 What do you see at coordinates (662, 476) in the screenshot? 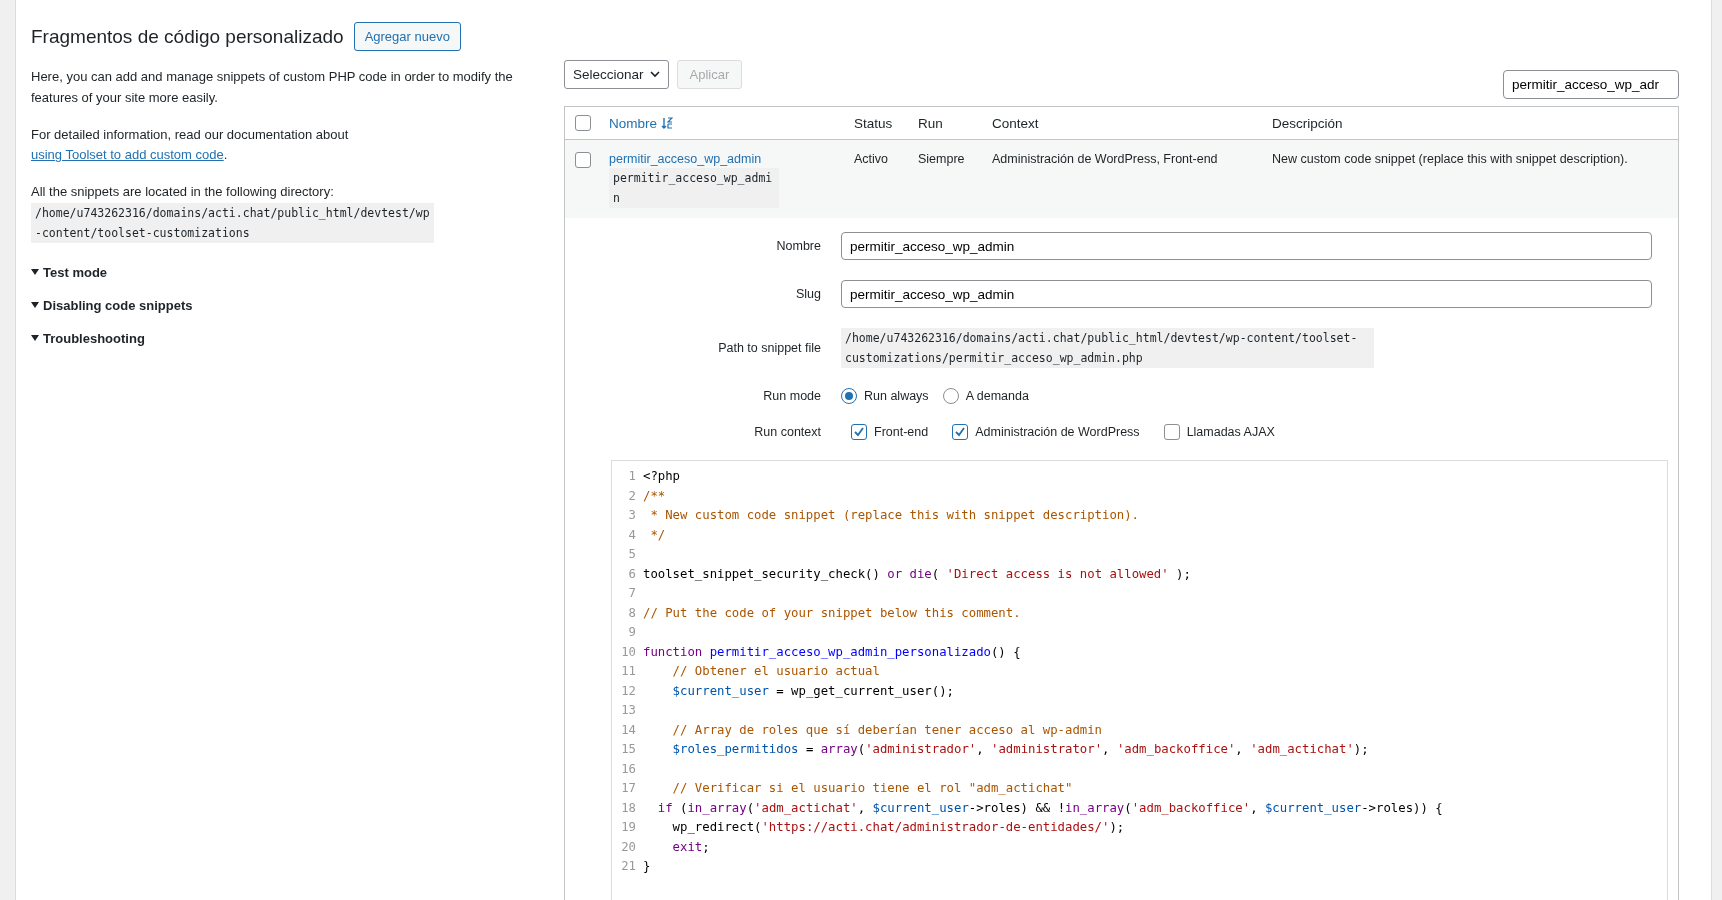
I see `code-line: <?php` at bounding box center [662, 476].